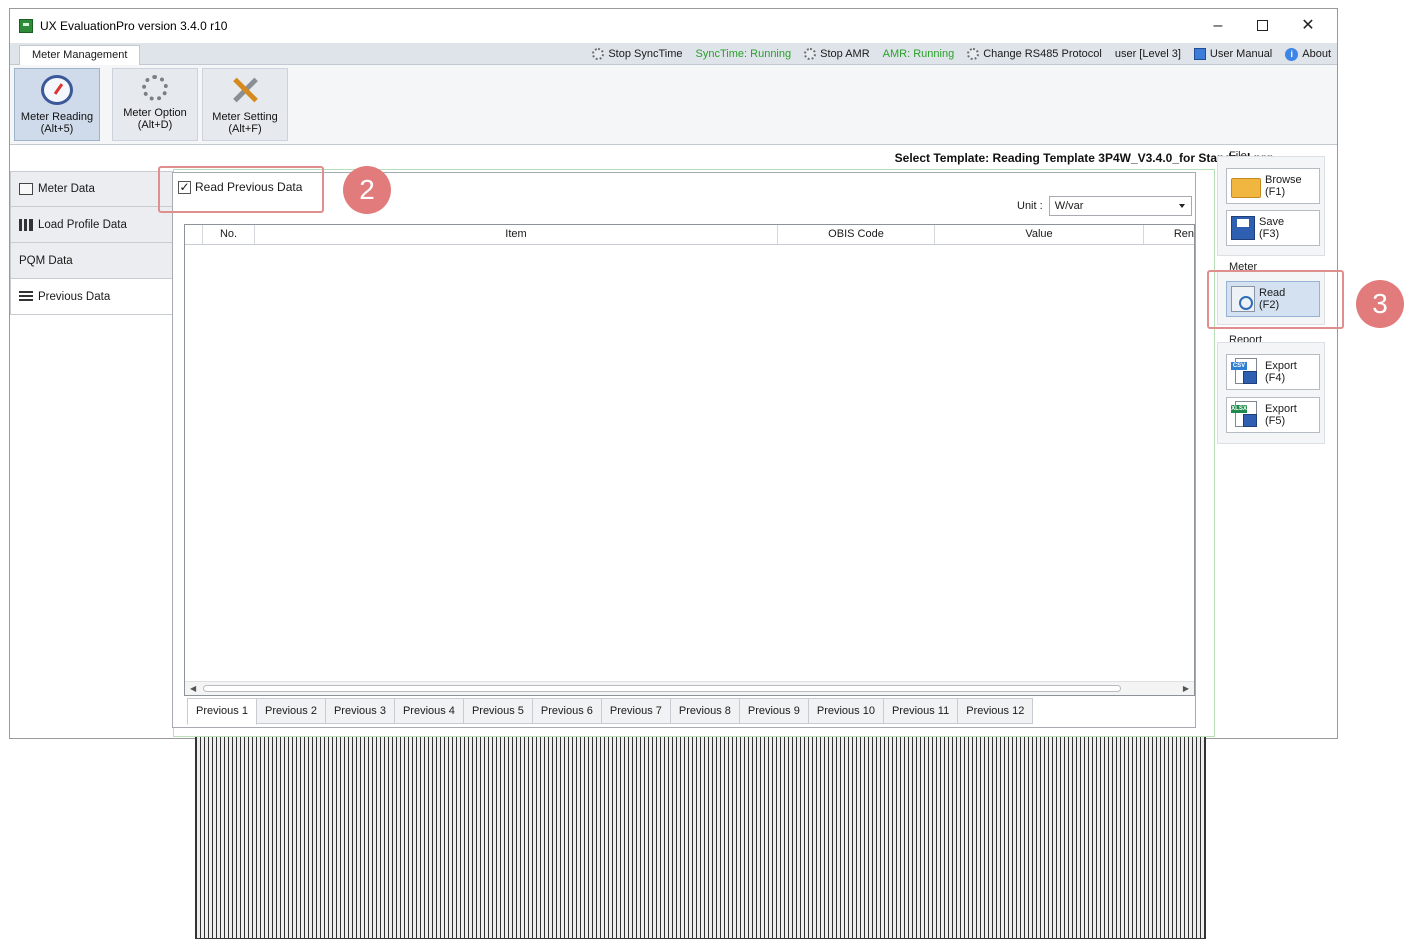  Describe the element at coordinates (241, 189) in the screenshot. I see `highlight-read-previous` at that location.